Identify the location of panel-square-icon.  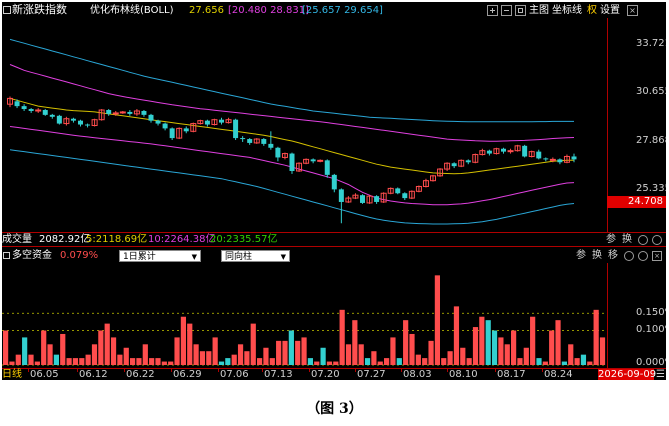
(6, 255).